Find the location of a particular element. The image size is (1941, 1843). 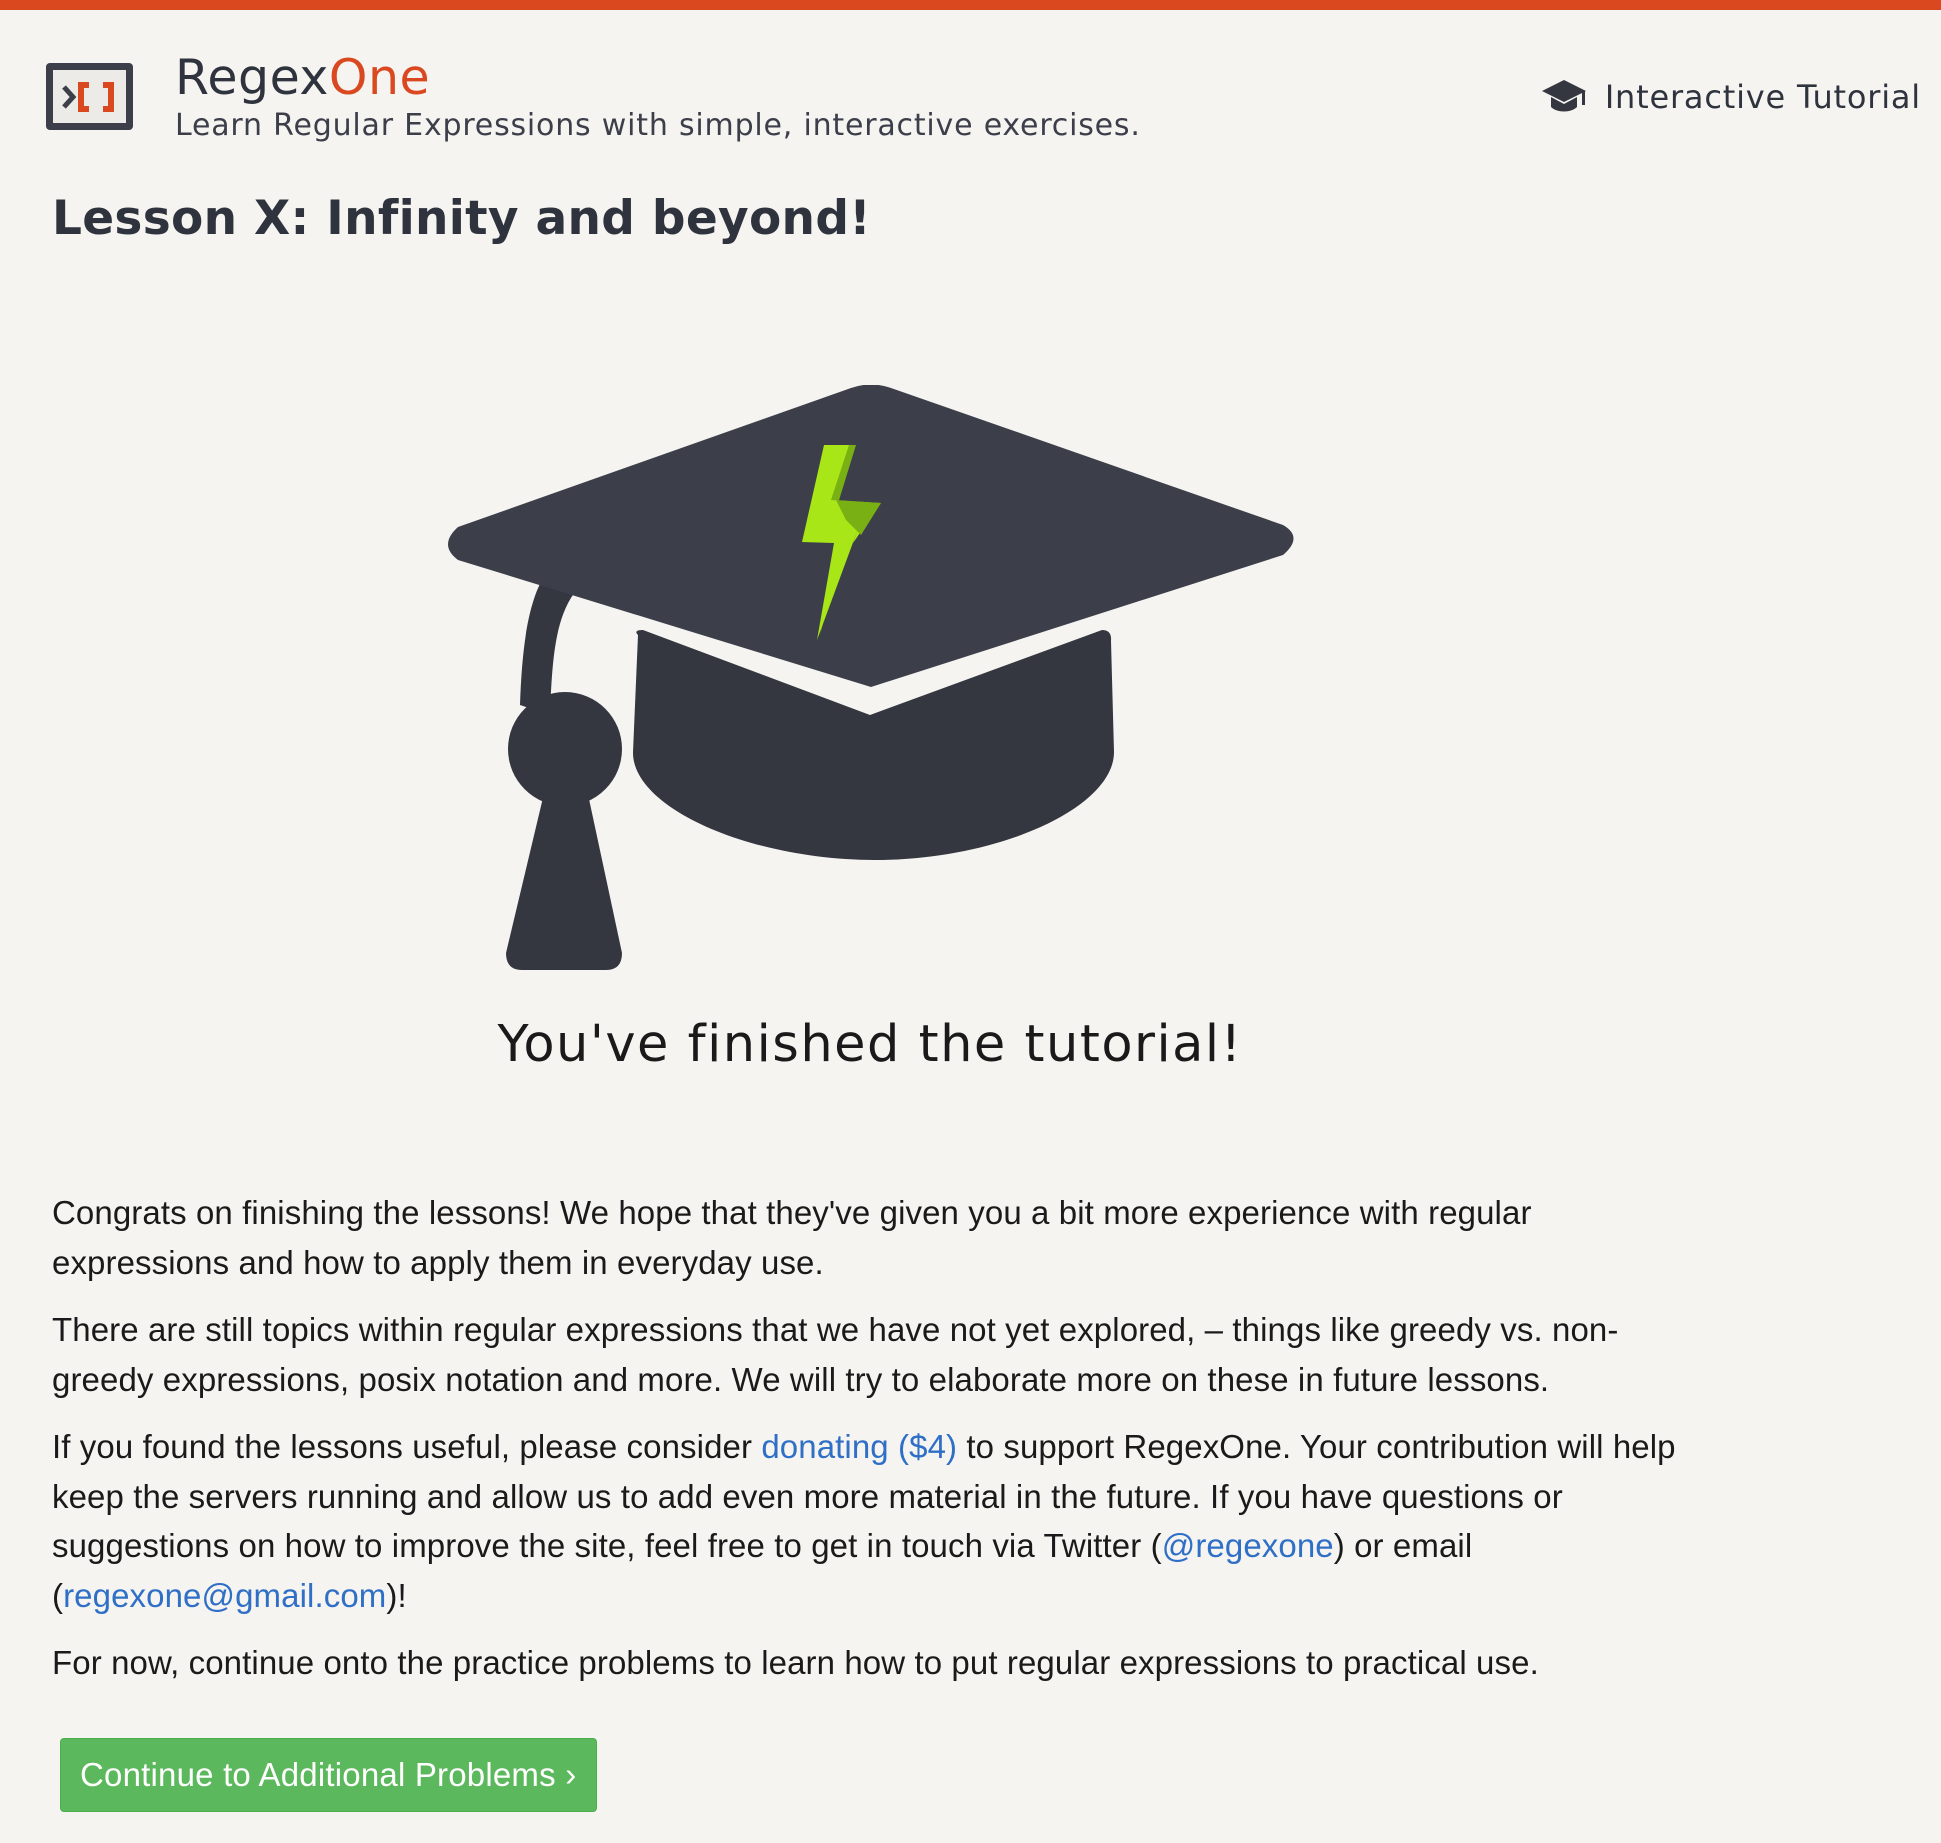

top-accent-bar is located at coordinates (970, 5).